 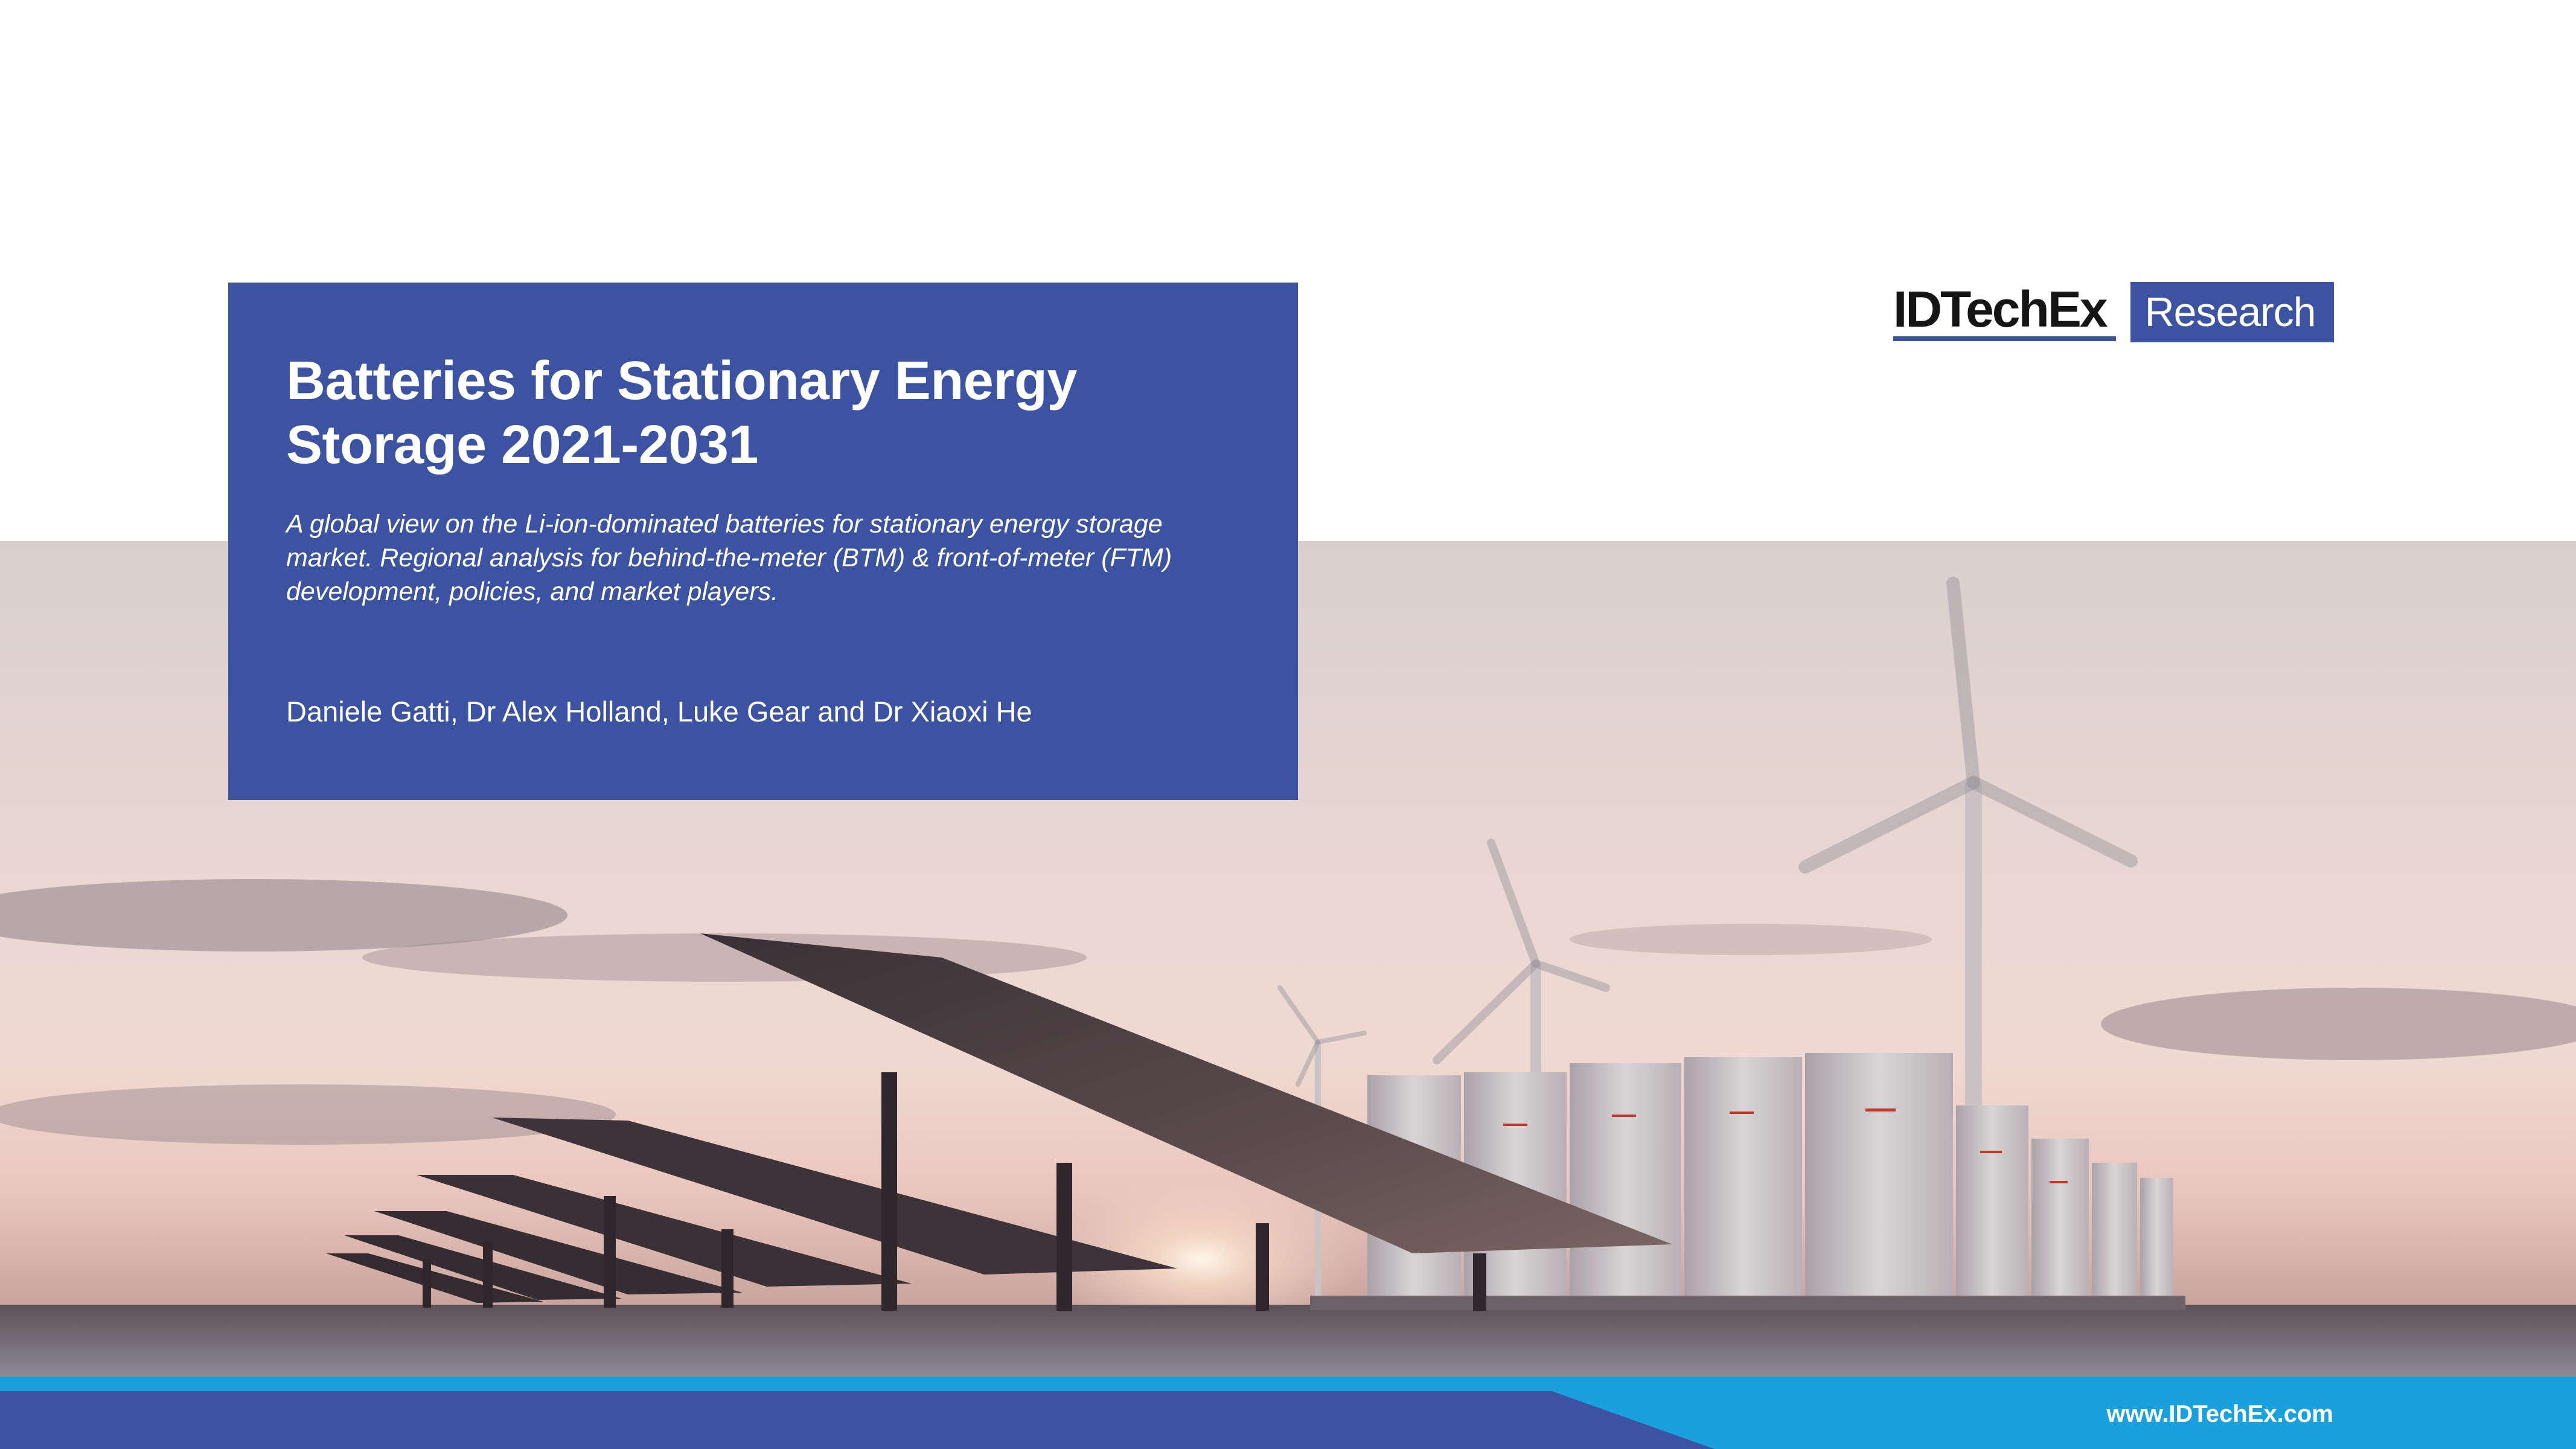 I want to click on website-link: www.IDTechEx.com, so click(x=2220, y=1413).